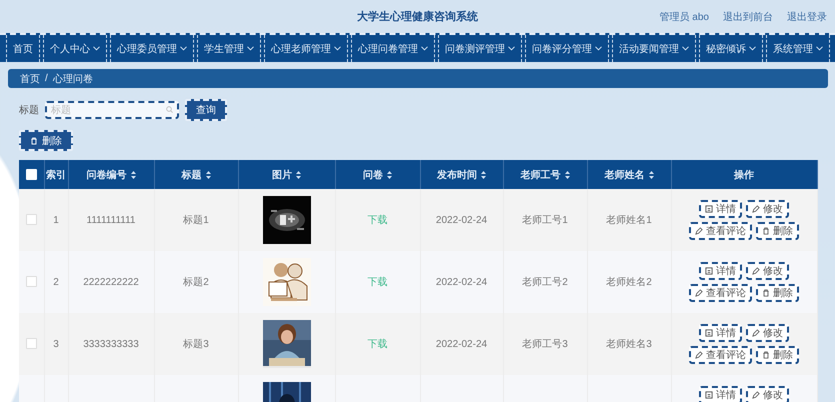 This screenshot has height=402, width=835. Describe the element at coordinates (417, 17) in the screenshot. I see `app-title: 大学生心理健康咨询系统` at that location.